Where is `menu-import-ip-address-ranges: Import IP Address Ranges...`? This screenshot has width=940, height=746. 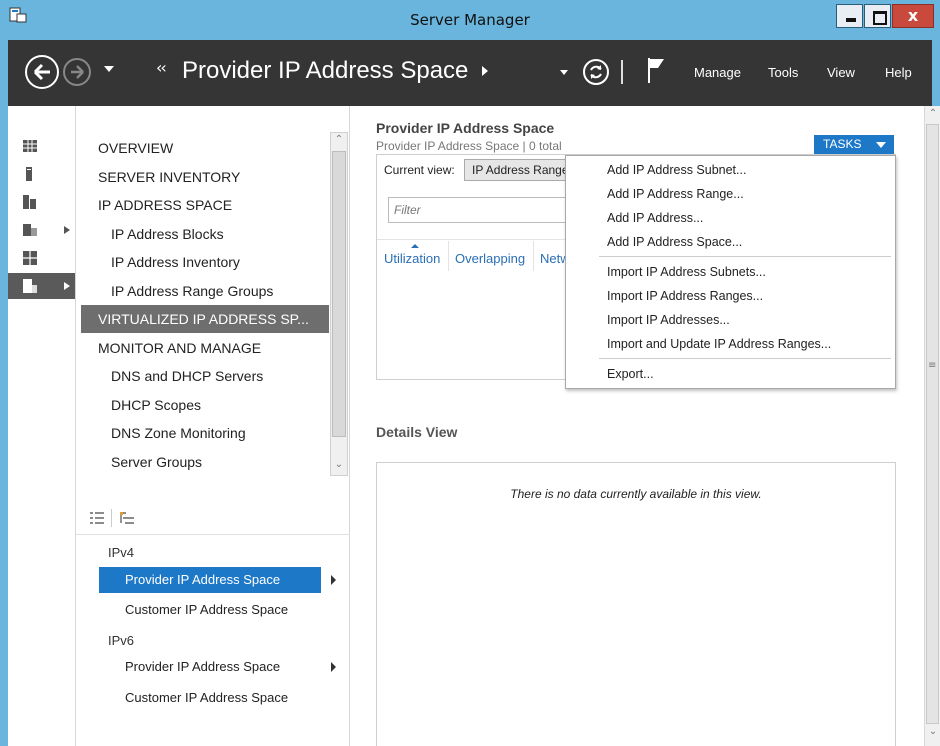 menu-import-ip-address-ranges: Import IP Address Ranges... is located at coordinates (685, 296).